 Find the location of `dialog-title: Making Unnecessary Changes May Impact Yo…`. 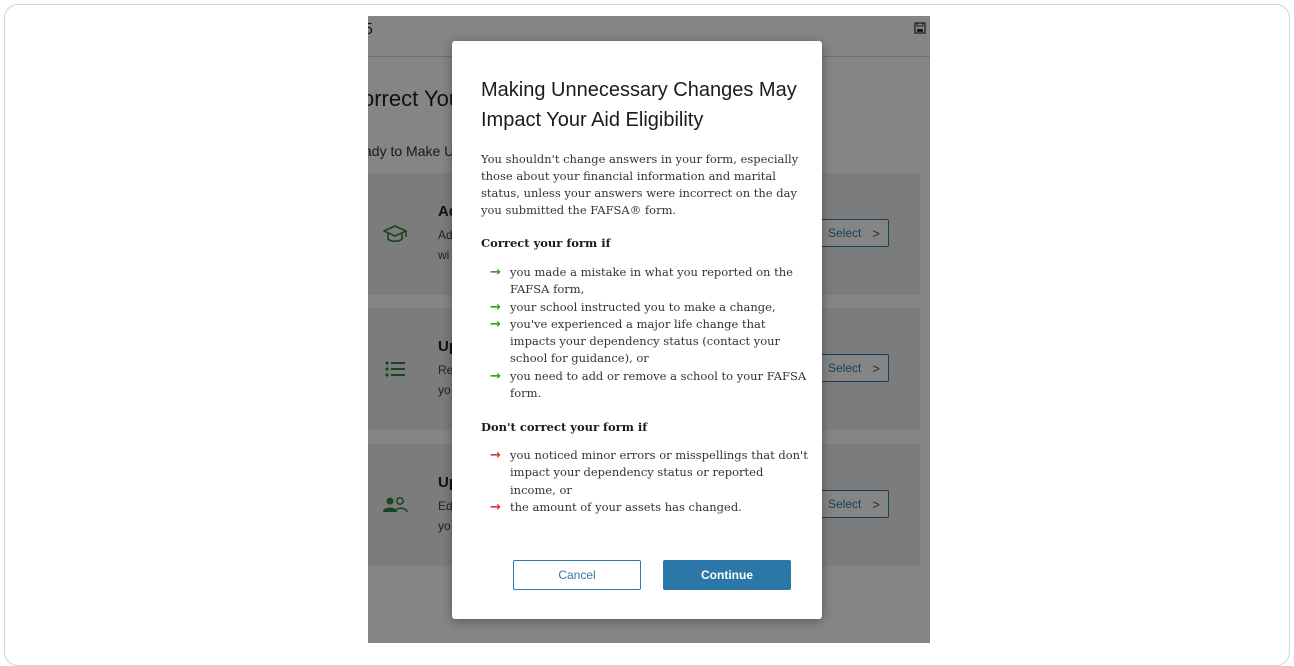

dialog-title: Making Unnecessary Changes May Impact Yo… is located at coordinates (639, 105).